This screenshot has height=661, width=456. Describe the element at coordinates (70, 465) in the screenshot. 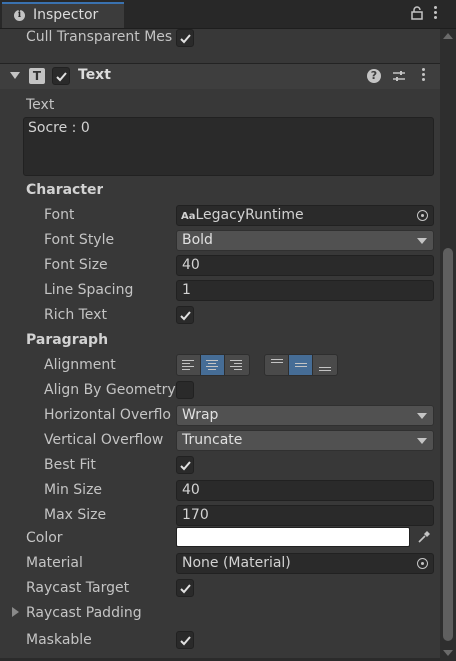

I see `best-fit-label: Best Fit` at that location.